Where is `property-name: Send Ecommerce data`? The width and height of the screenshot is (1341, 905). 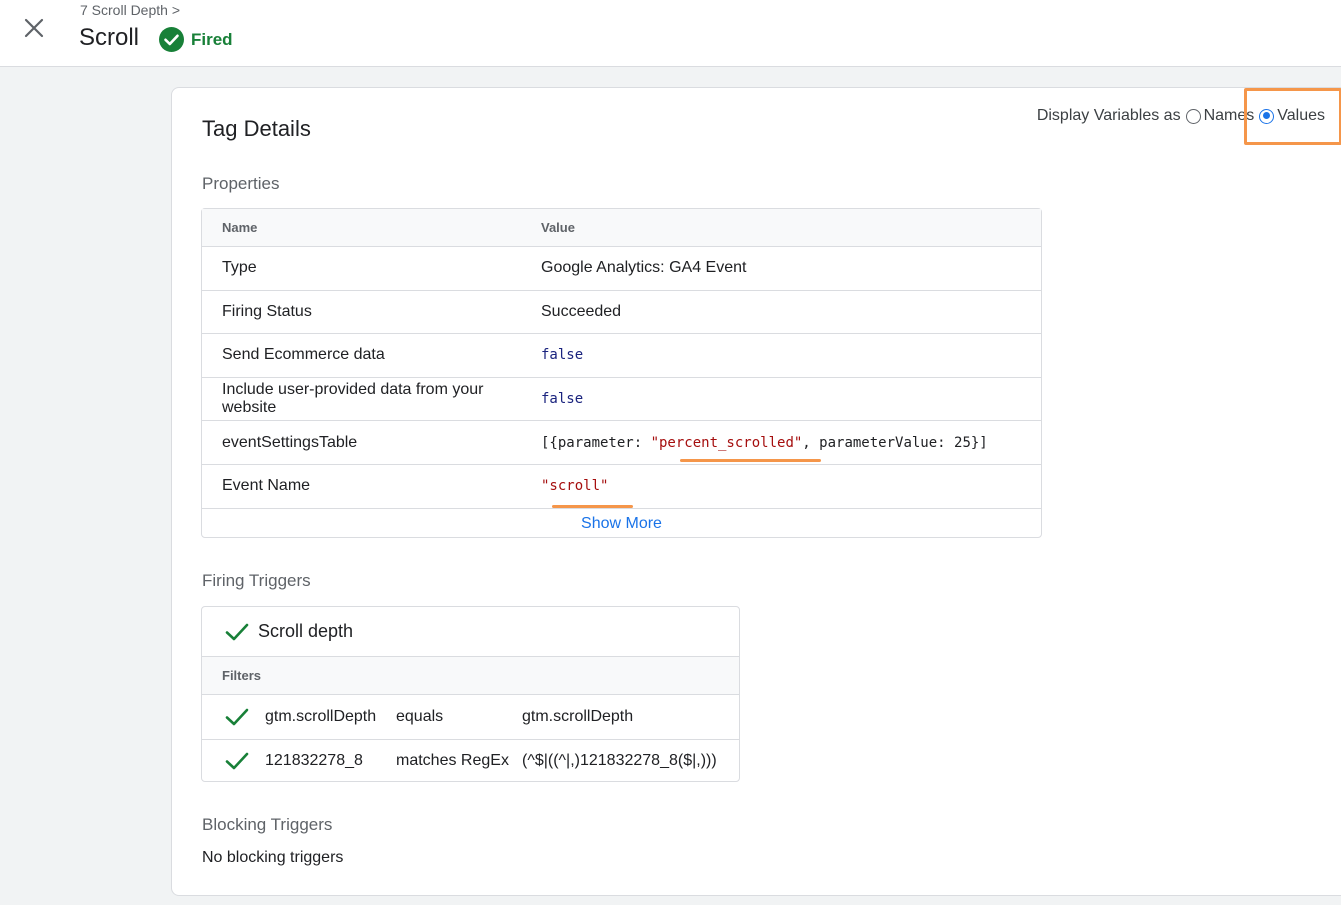
property-name: Send Ecommerce data is located at coordinates (303, 355).